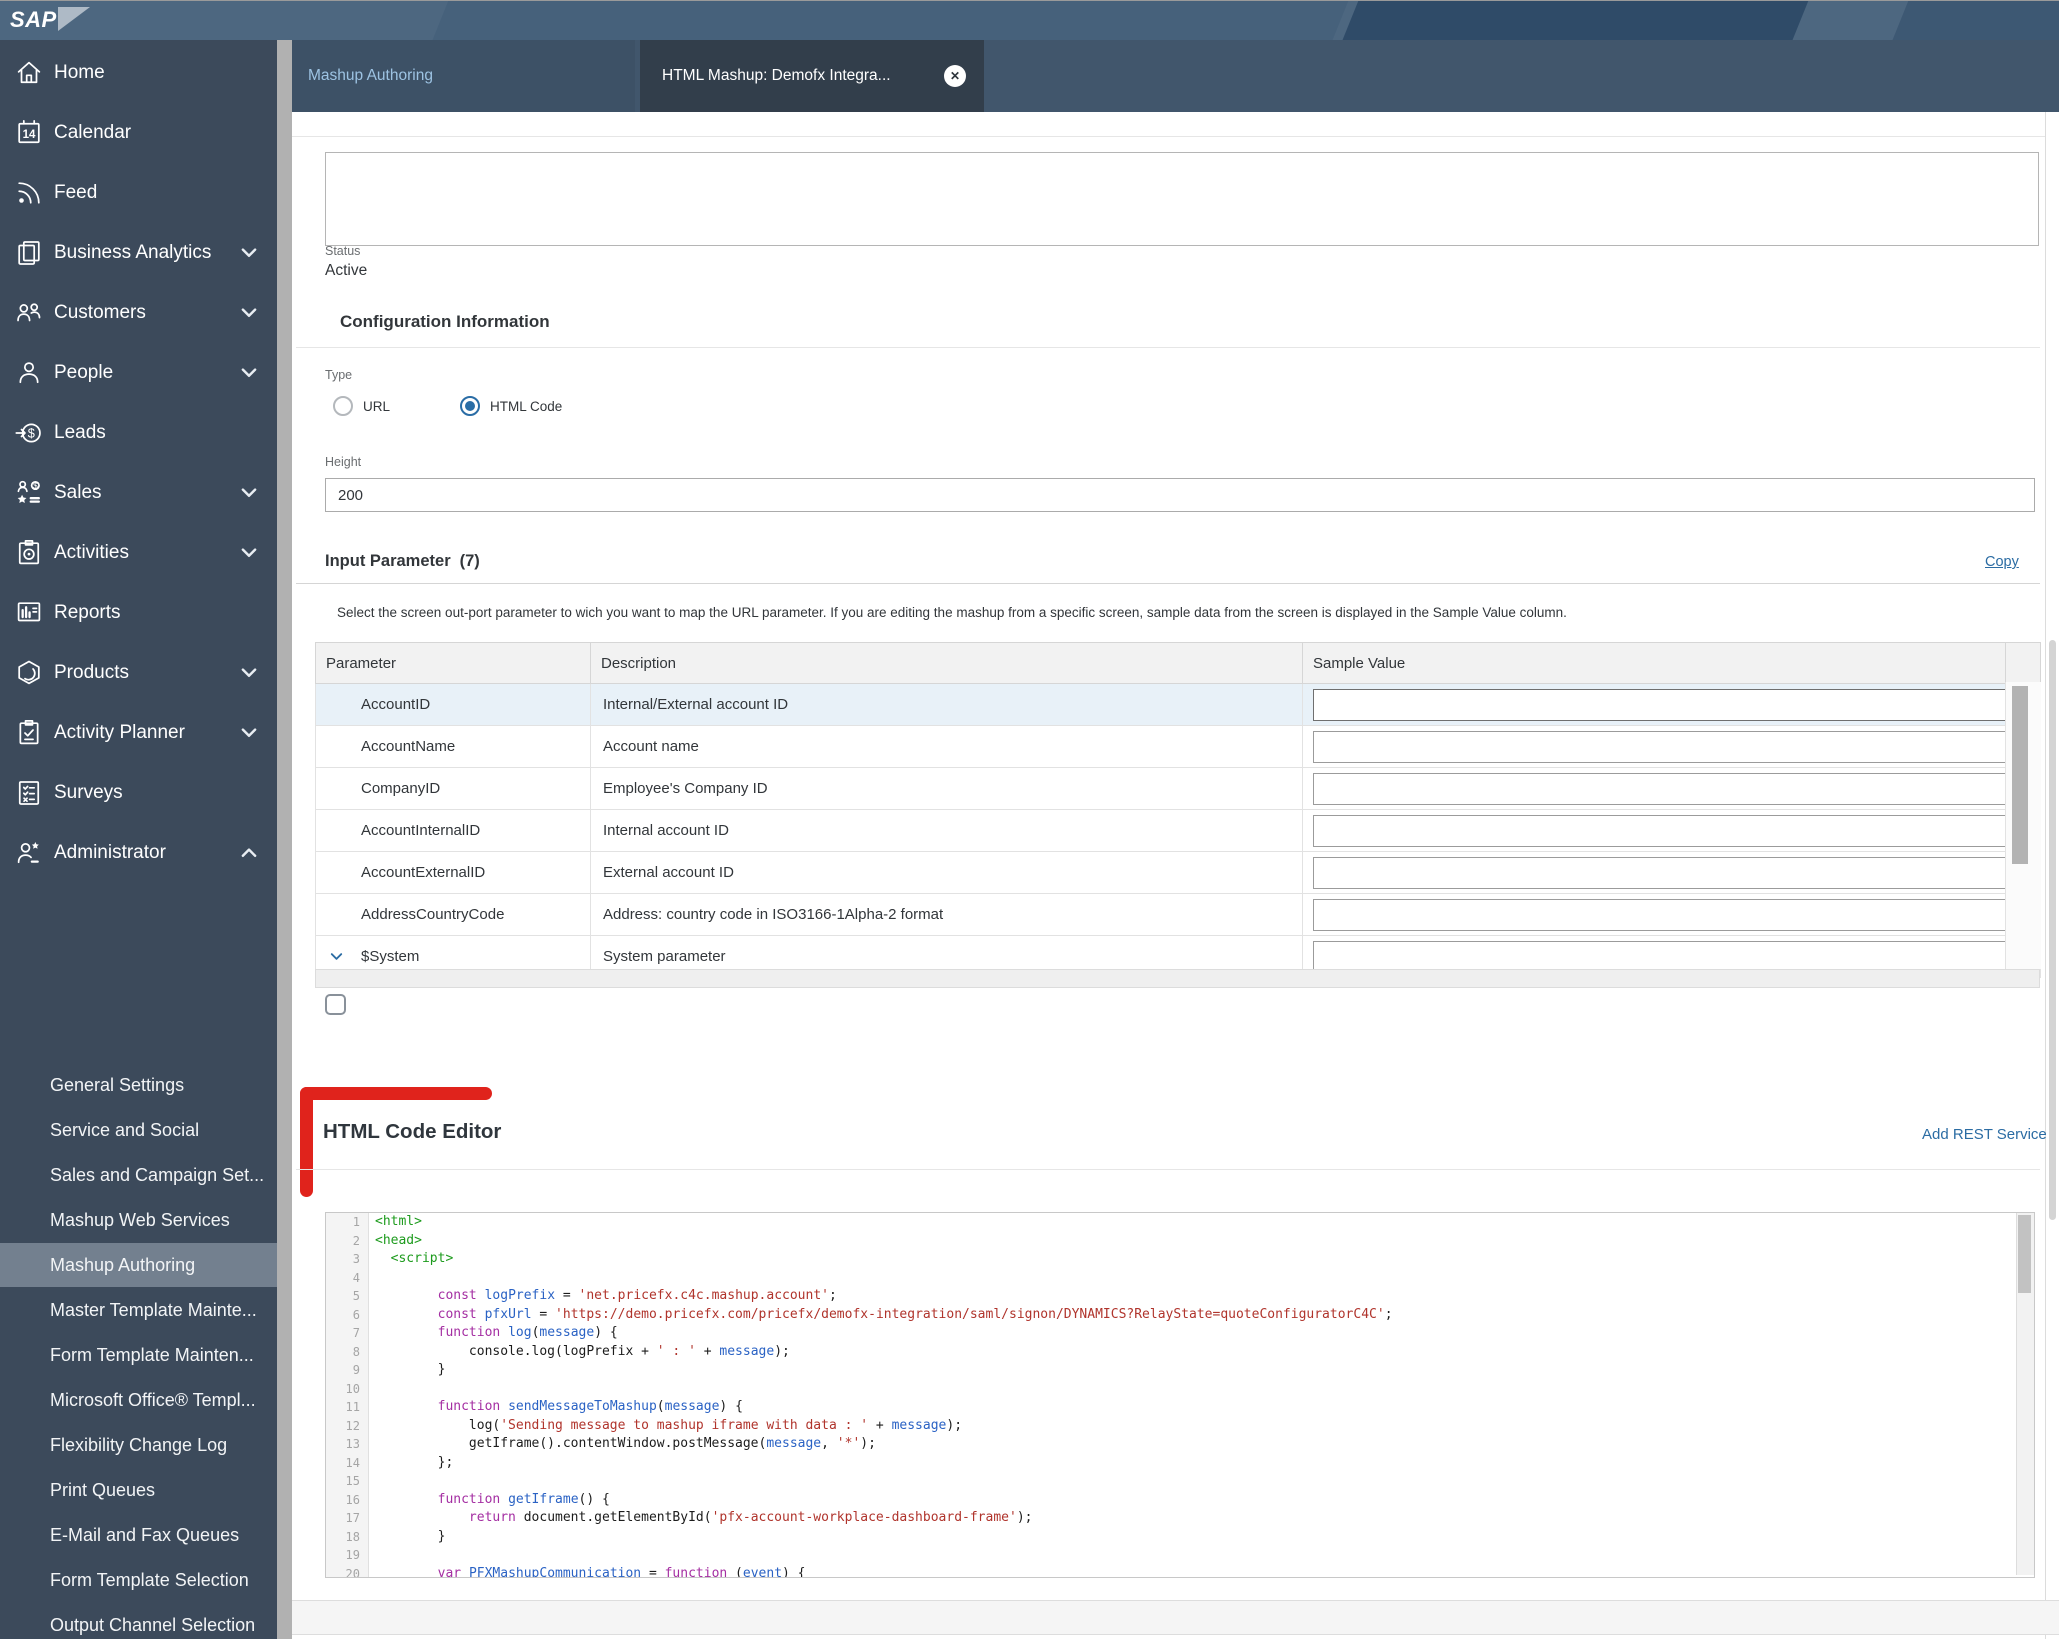 This screenshot has height=1639, width=2059. I want to click on code-line: 7 function log(message) {, so click(1180, 1333).